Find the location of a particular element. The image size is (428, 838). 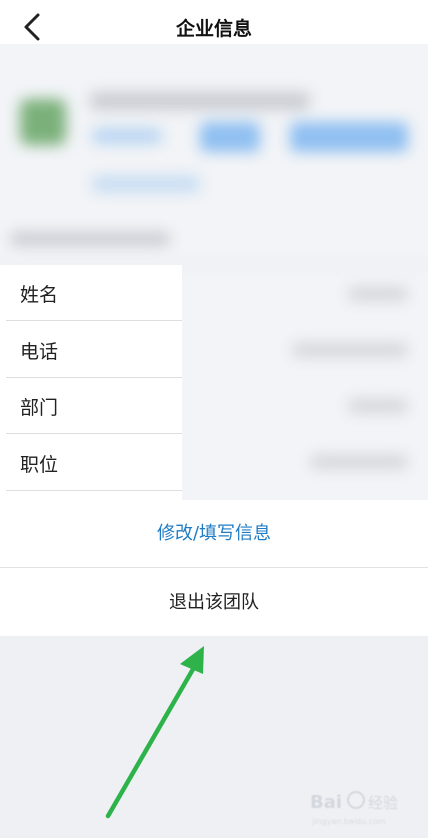

member-info-list: 姓名 电话 部门 职位 is located at coordinates (91, 382).